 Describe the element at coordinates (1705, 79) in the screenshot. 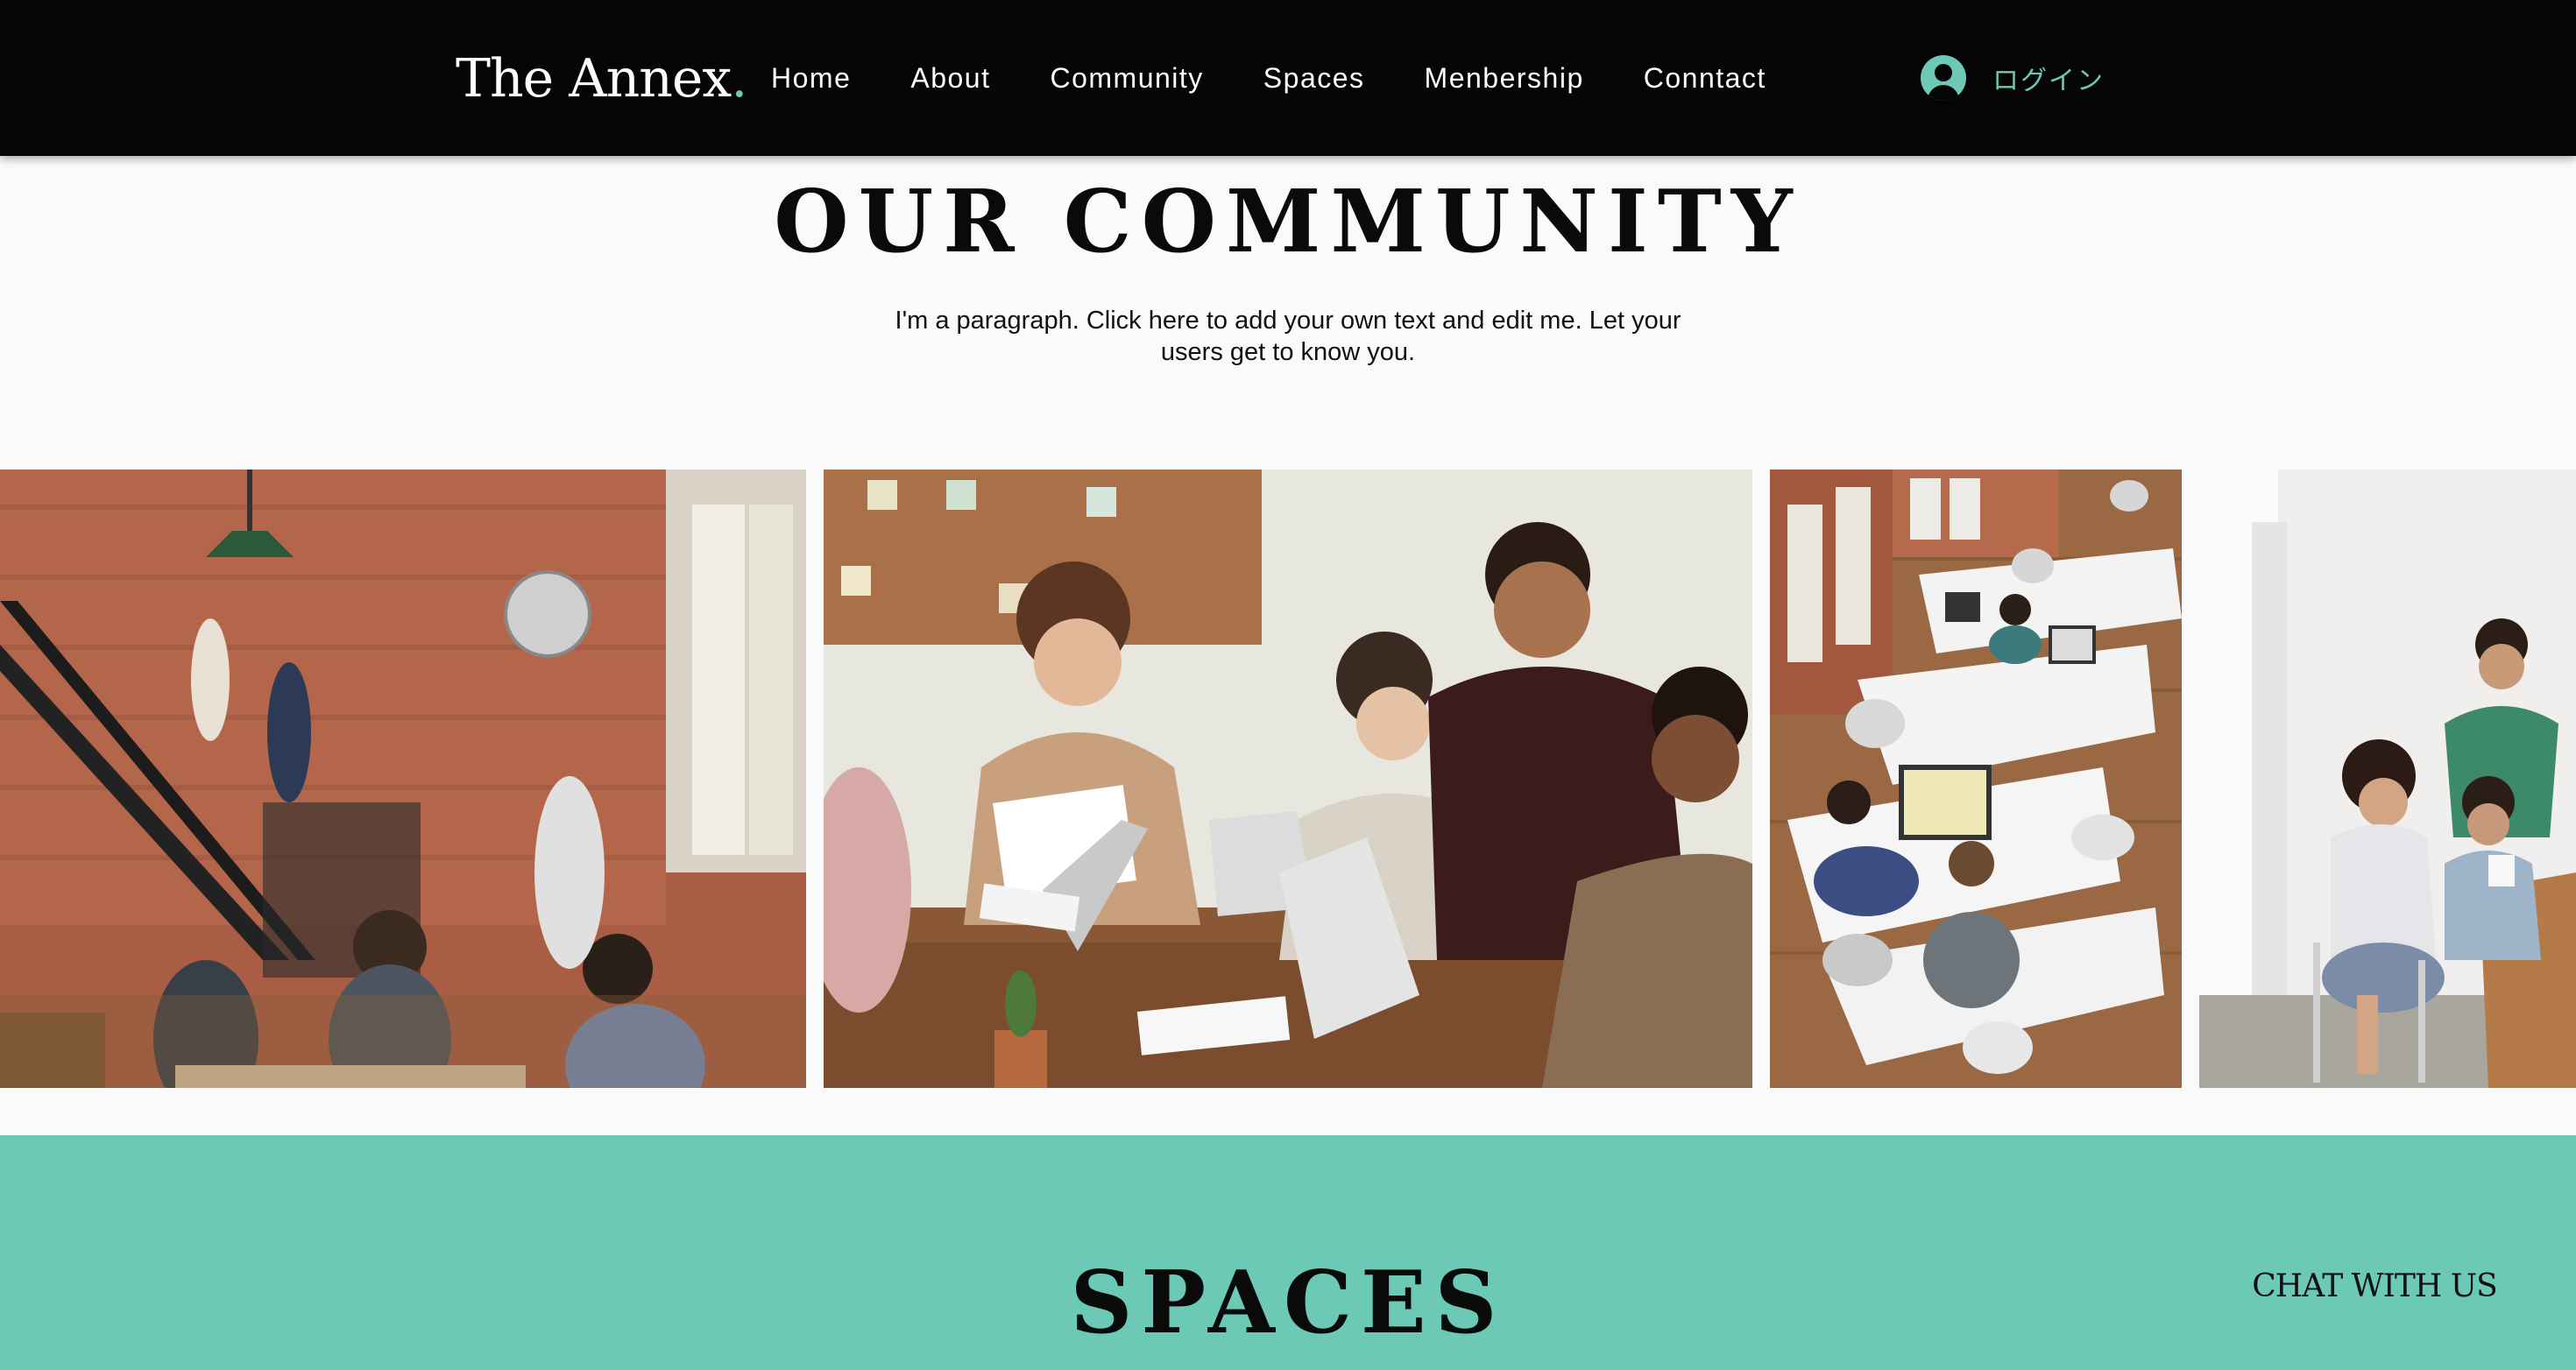

I see `nav-contact: Conntact` at that location.